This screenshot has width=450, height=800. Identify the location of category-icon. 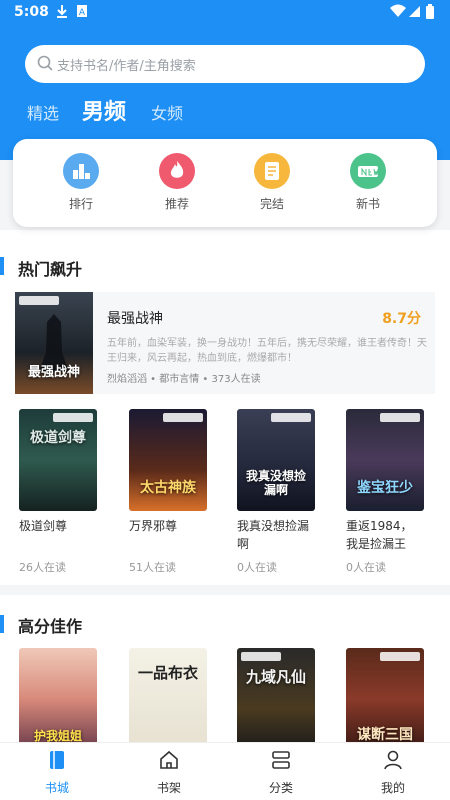
(281, 763).